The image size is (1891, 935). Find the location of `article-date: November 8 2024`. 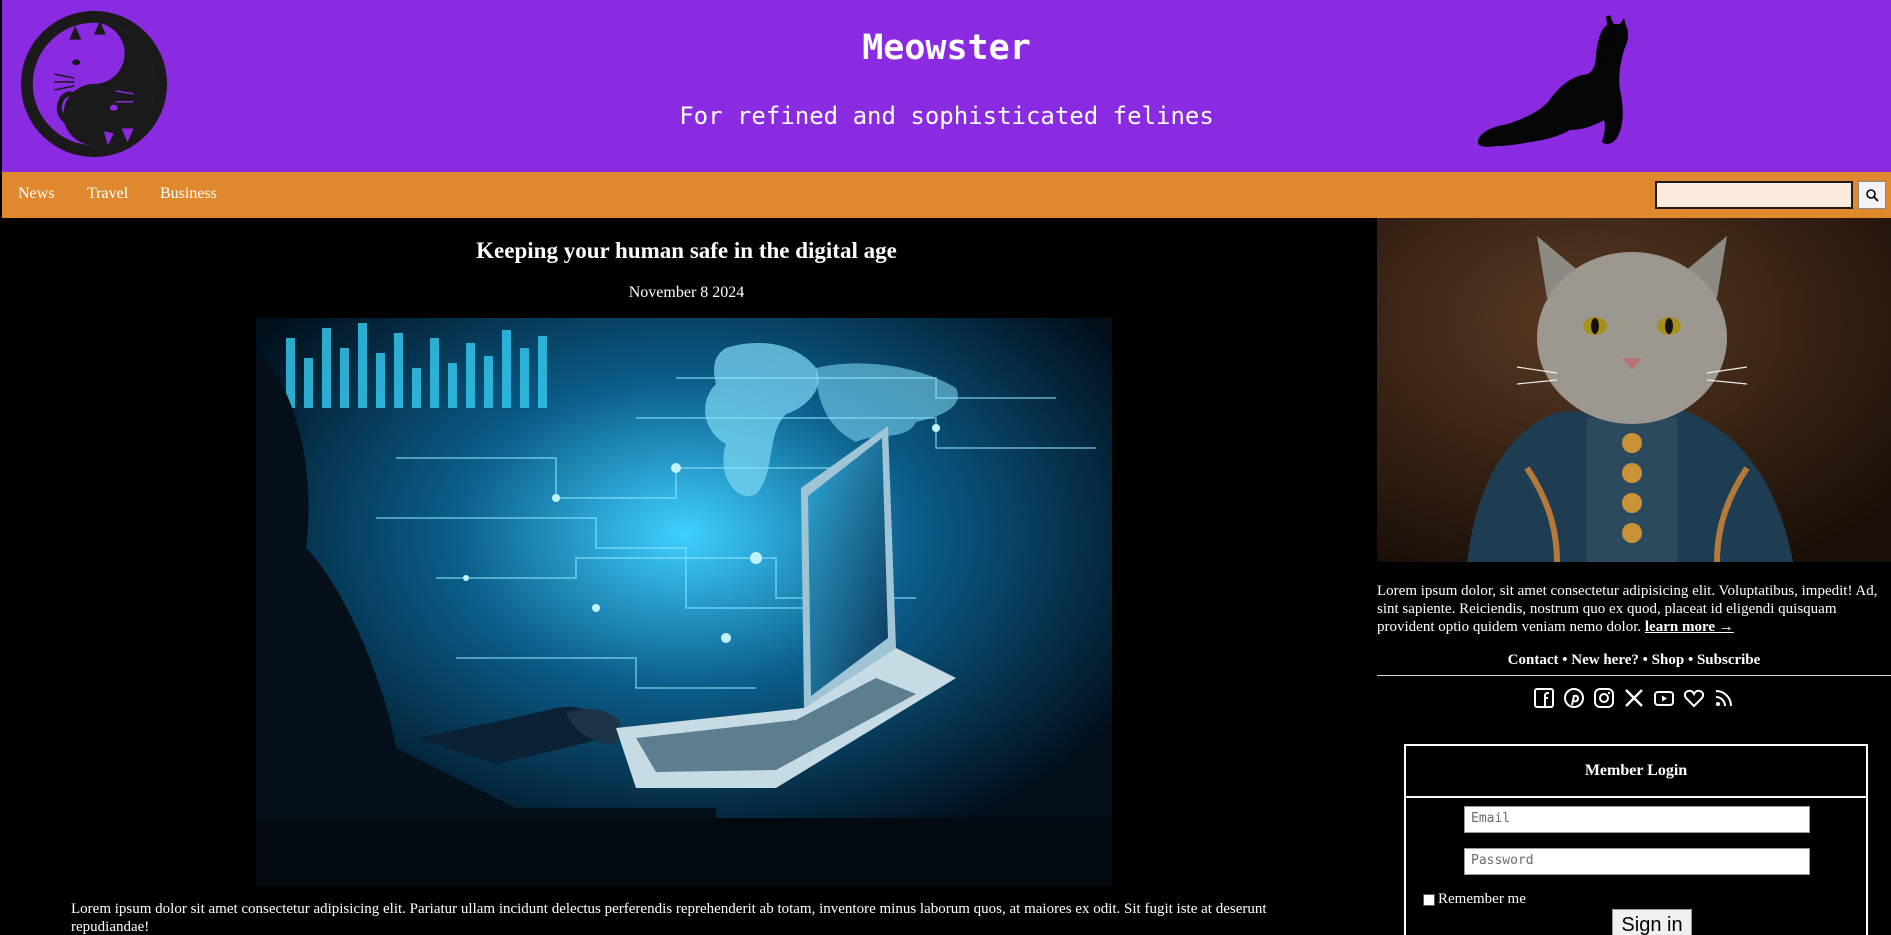

article-date: November 8 2024 is located at coordinates (686, 292).